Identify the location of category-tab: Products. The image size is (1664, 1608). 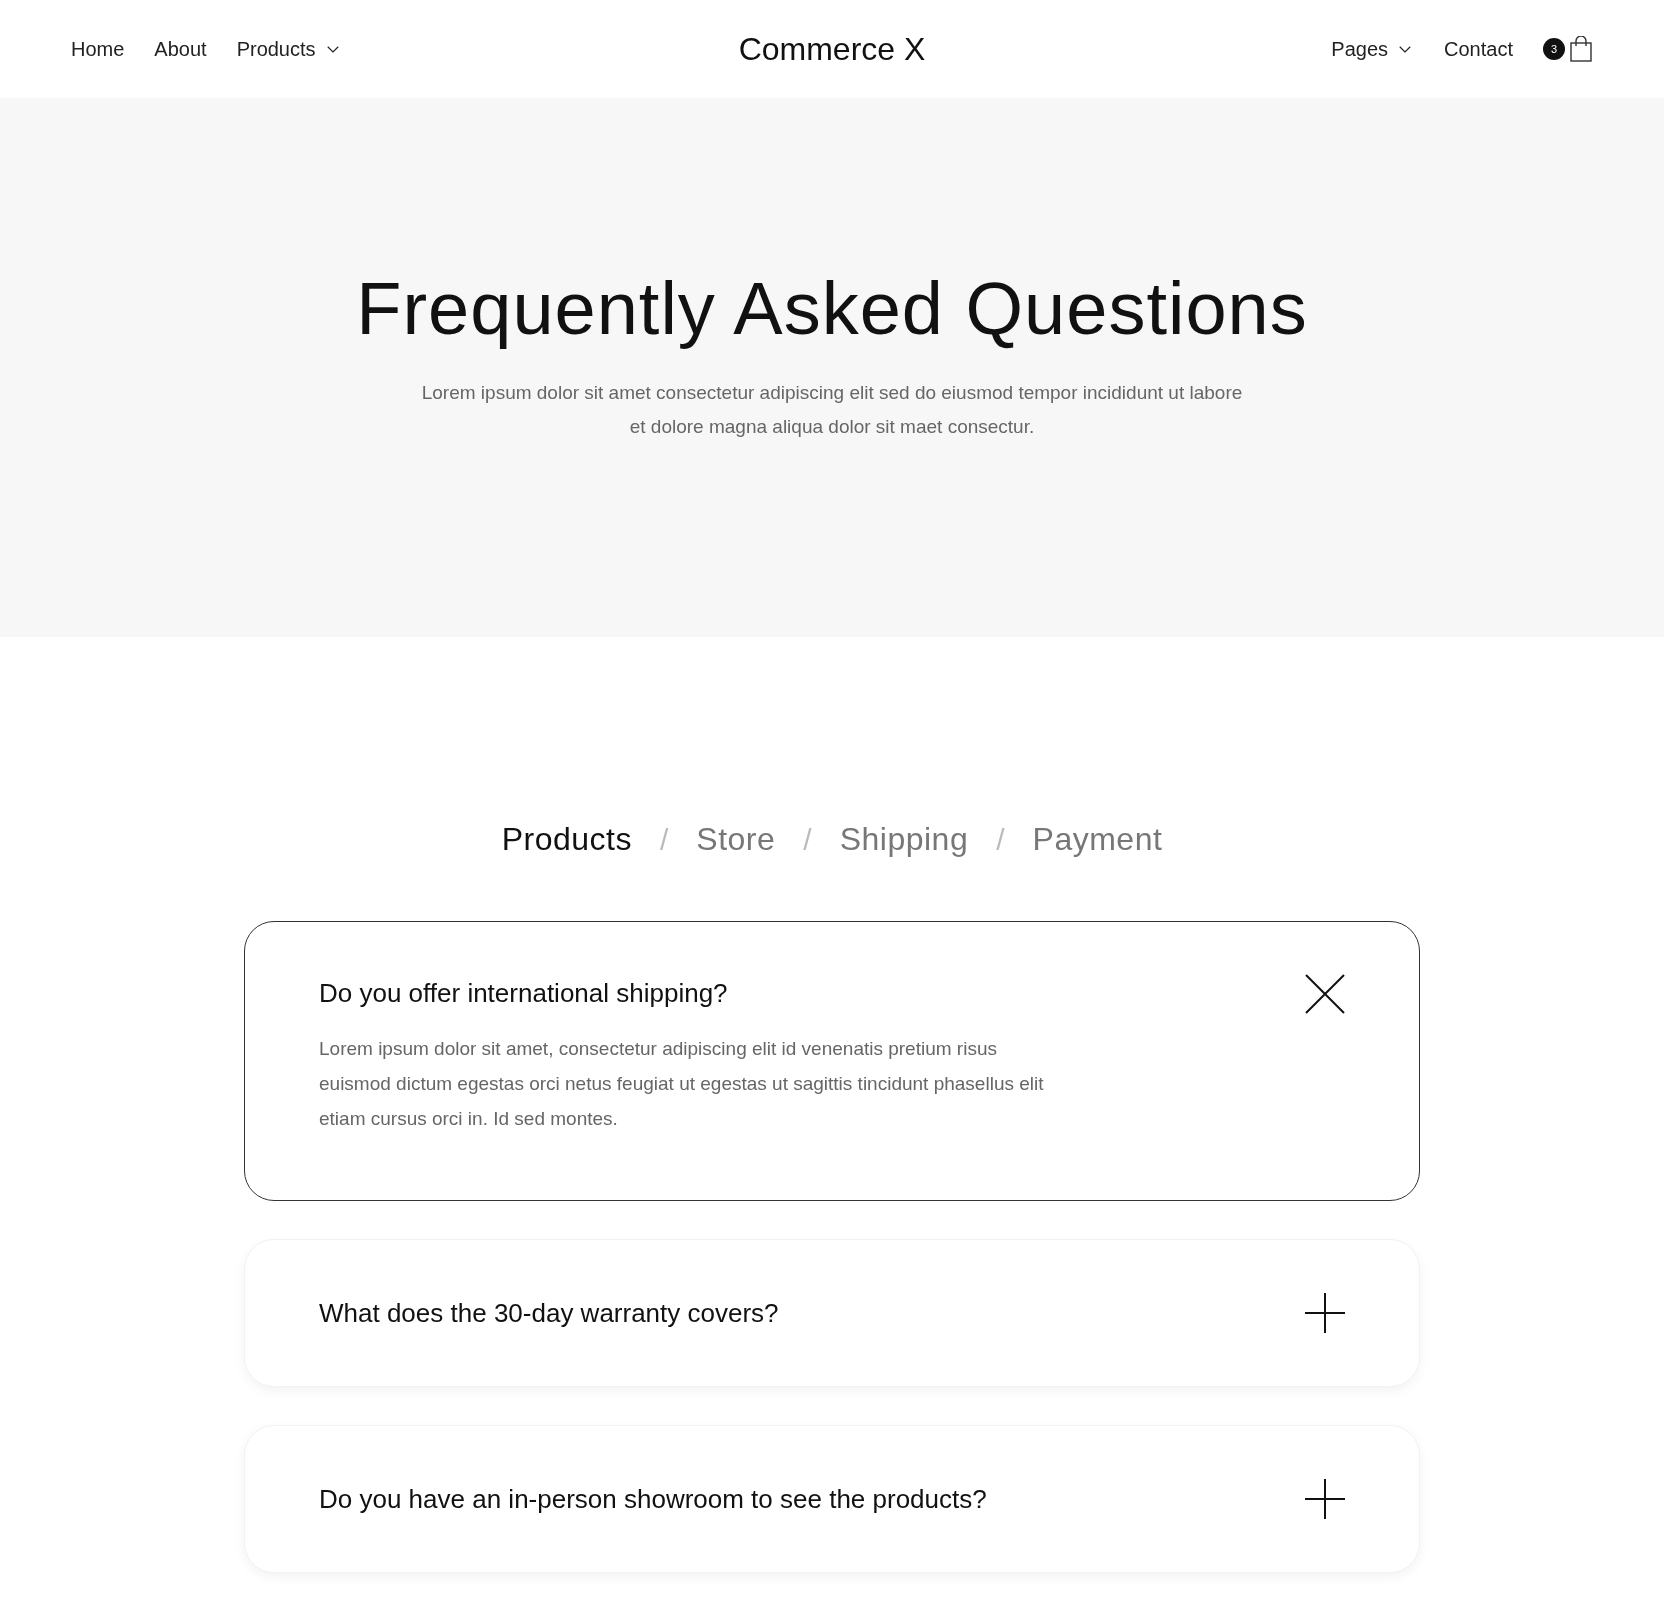
(566, 839).